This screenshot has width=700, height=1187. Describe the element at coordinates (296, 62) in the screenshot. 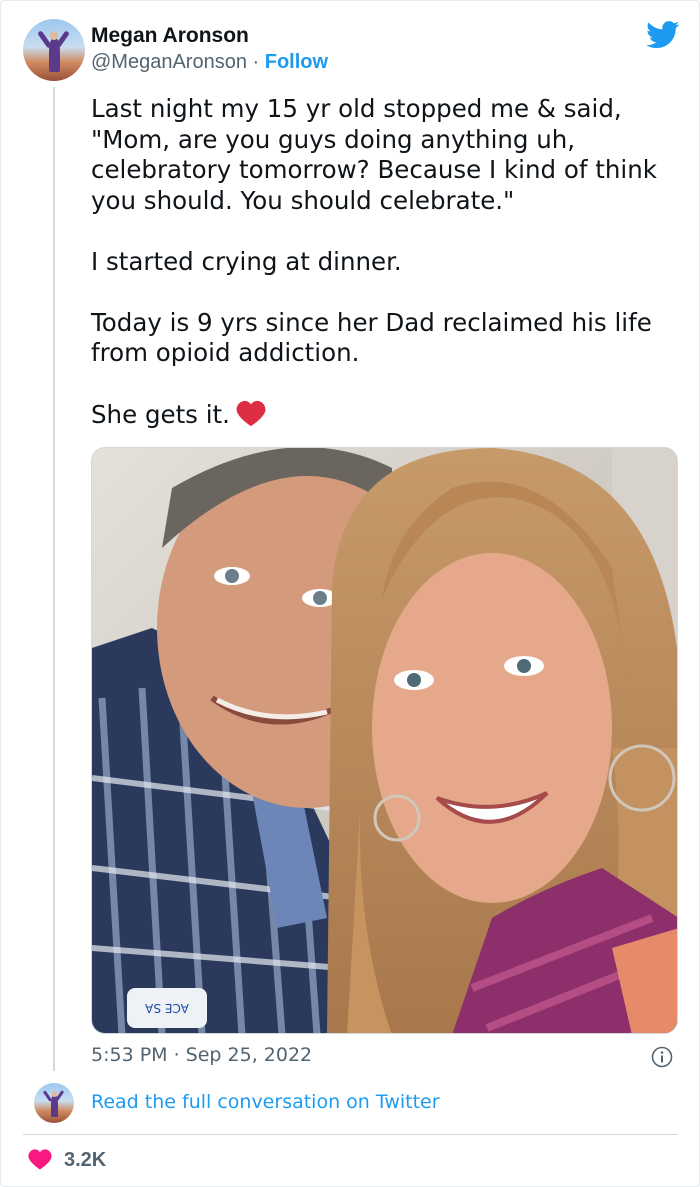

I see `follow-button: Follow` at that location.